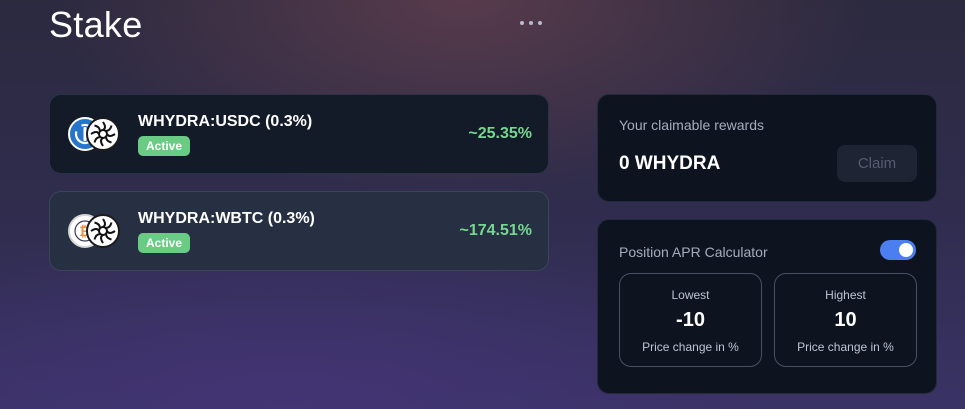 The height and width of the screenshot is (409, 965). What do you see at coordinates (898, 250) in the screenshot?
I see `calculator-toggle` at bounding box center [898, 250].